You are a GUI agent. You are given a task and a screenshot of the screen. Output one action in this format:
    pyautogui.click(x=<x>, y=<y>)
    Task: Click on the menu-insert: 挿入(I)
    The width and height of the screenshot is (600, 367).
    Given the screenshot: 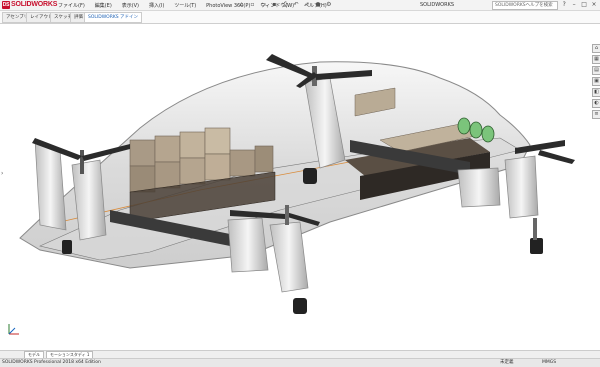 What is the action you would take?
    pyautogui.click(x=156, y=6)
    